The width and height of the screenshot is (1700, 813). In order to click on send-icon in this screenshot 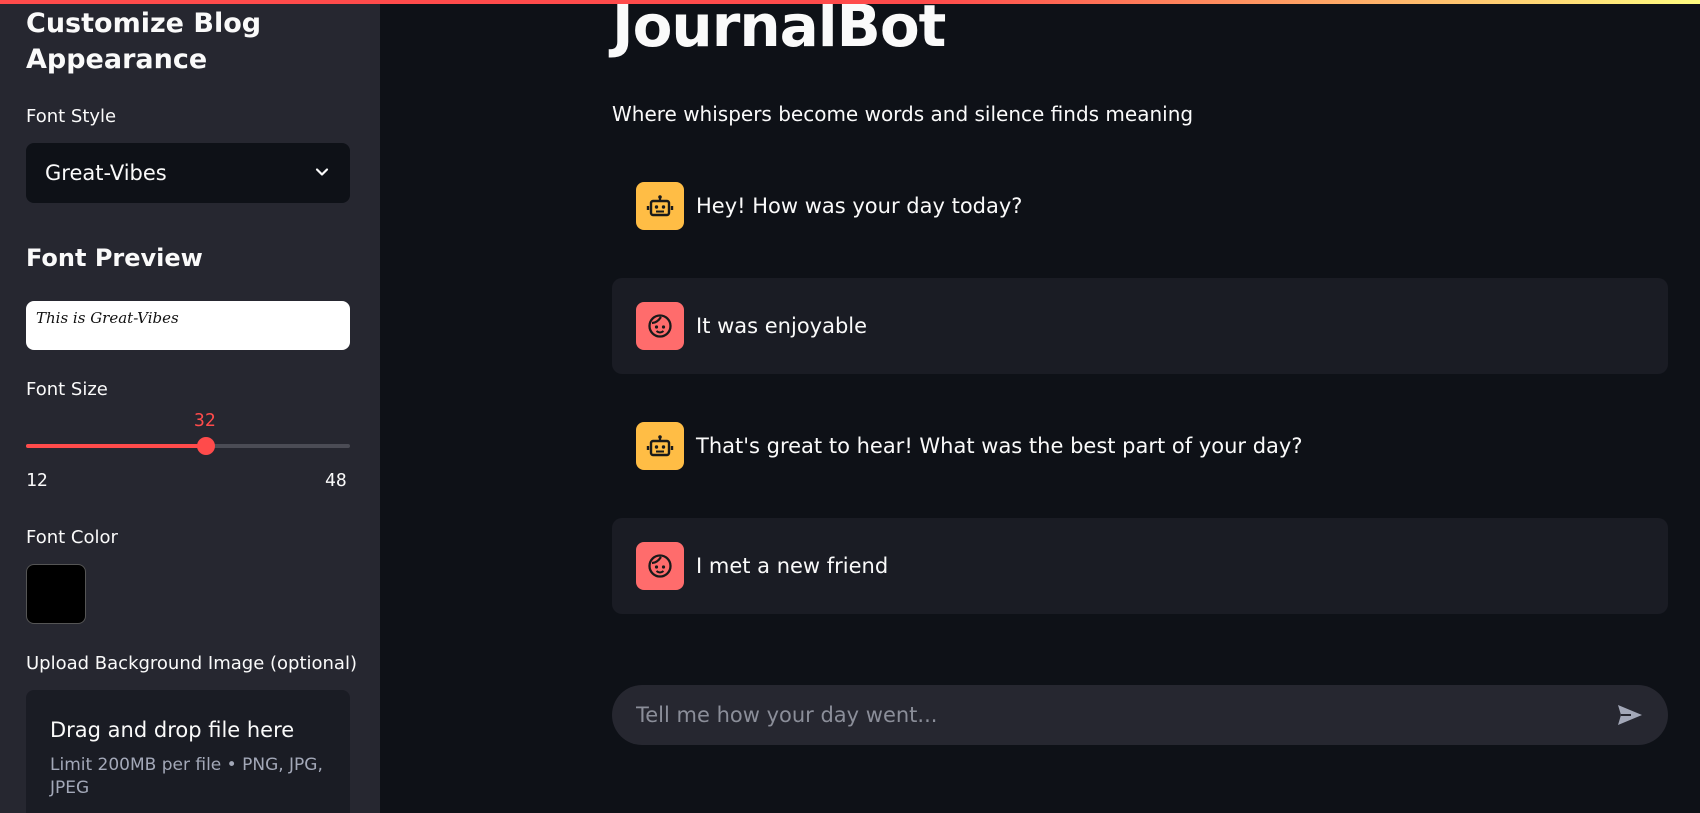, I will do `click(1630, 715)`.